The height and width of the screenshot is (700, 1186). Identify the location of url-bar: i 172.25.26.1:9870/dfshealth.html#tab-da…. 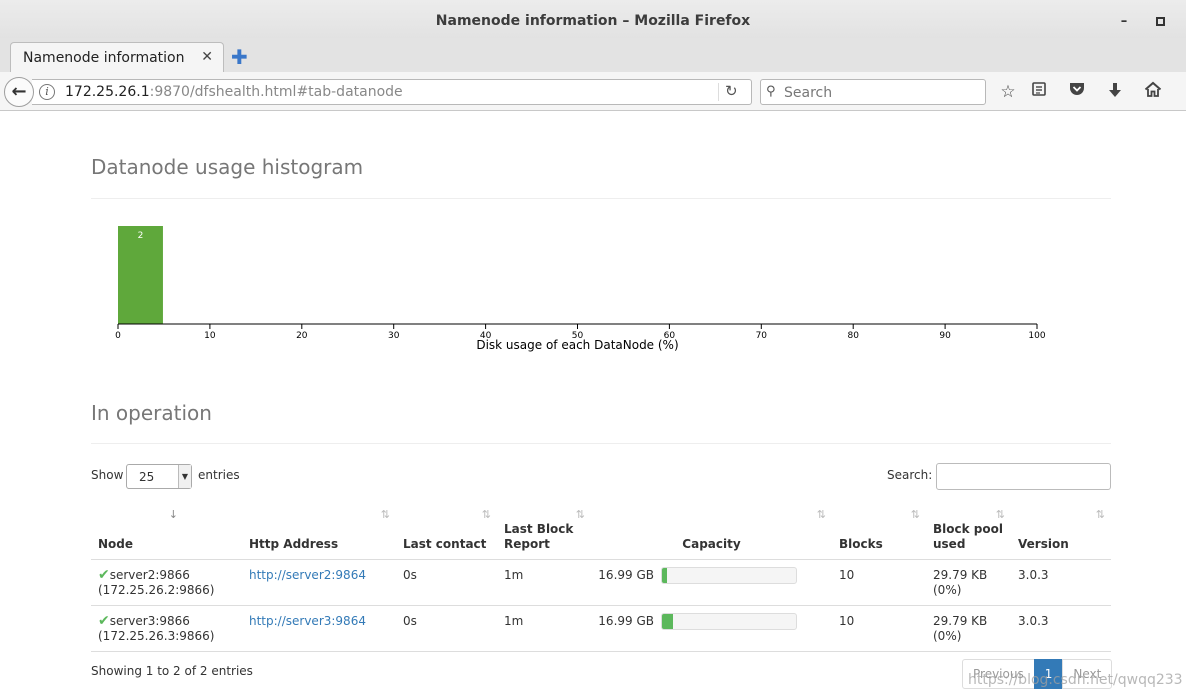
(392, 92).